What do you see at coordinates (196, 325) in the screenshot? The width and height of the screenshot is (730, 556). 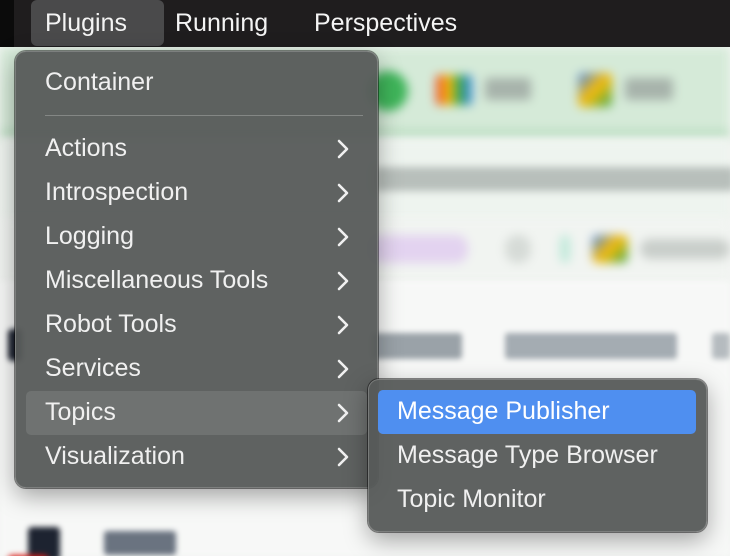 I see `menu-item-robot-tools: Robot Tools` at bounding box center [196, 325].